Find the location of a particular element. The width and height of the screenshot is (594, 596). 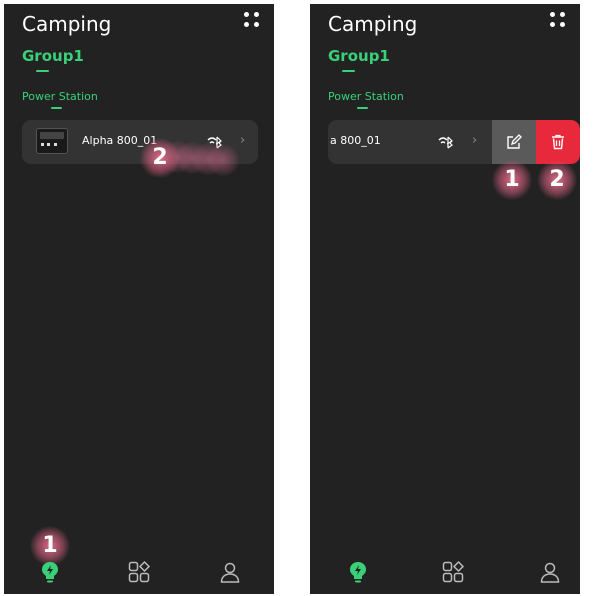

edit-button is located at coordinates (514, 142).